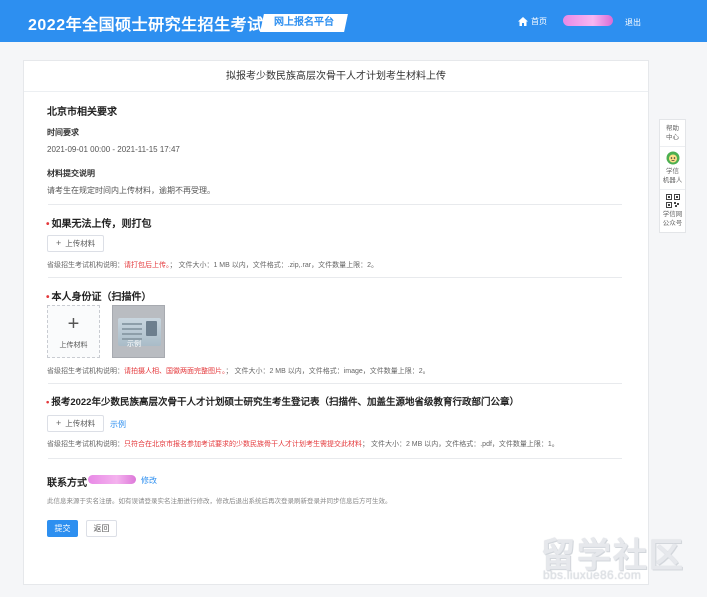 This screenshot has width=707, height=597. Describe the element at coordinates (67, 483) in the screenshot. I see `contact-title: 联系方式` at that location.